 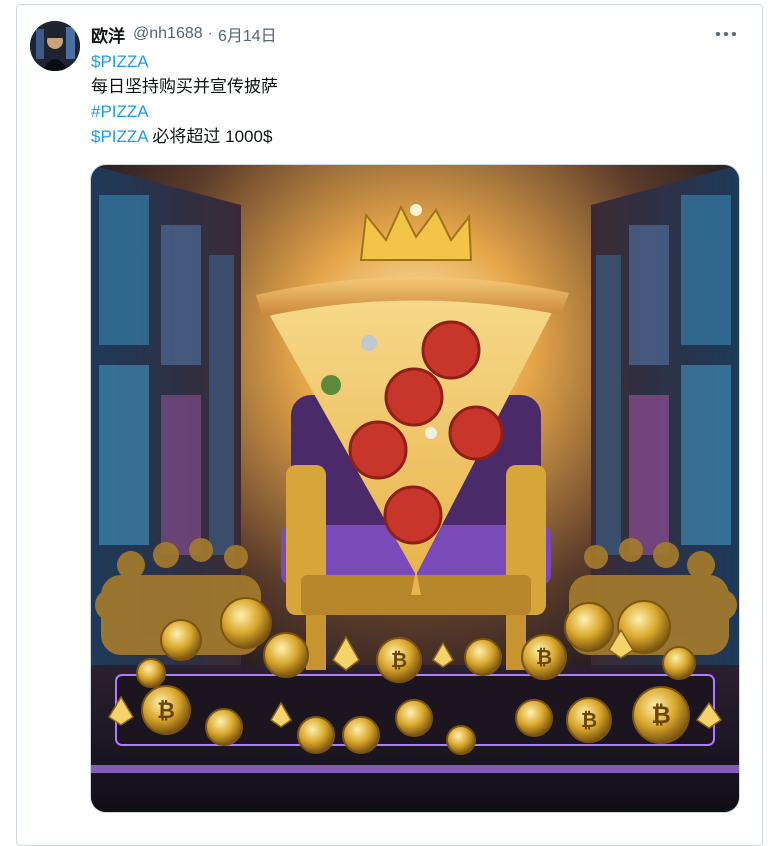 I want to click on tweet-header: 欧洋 @nh1688 · 6月14日, so click(x=184, y=34).